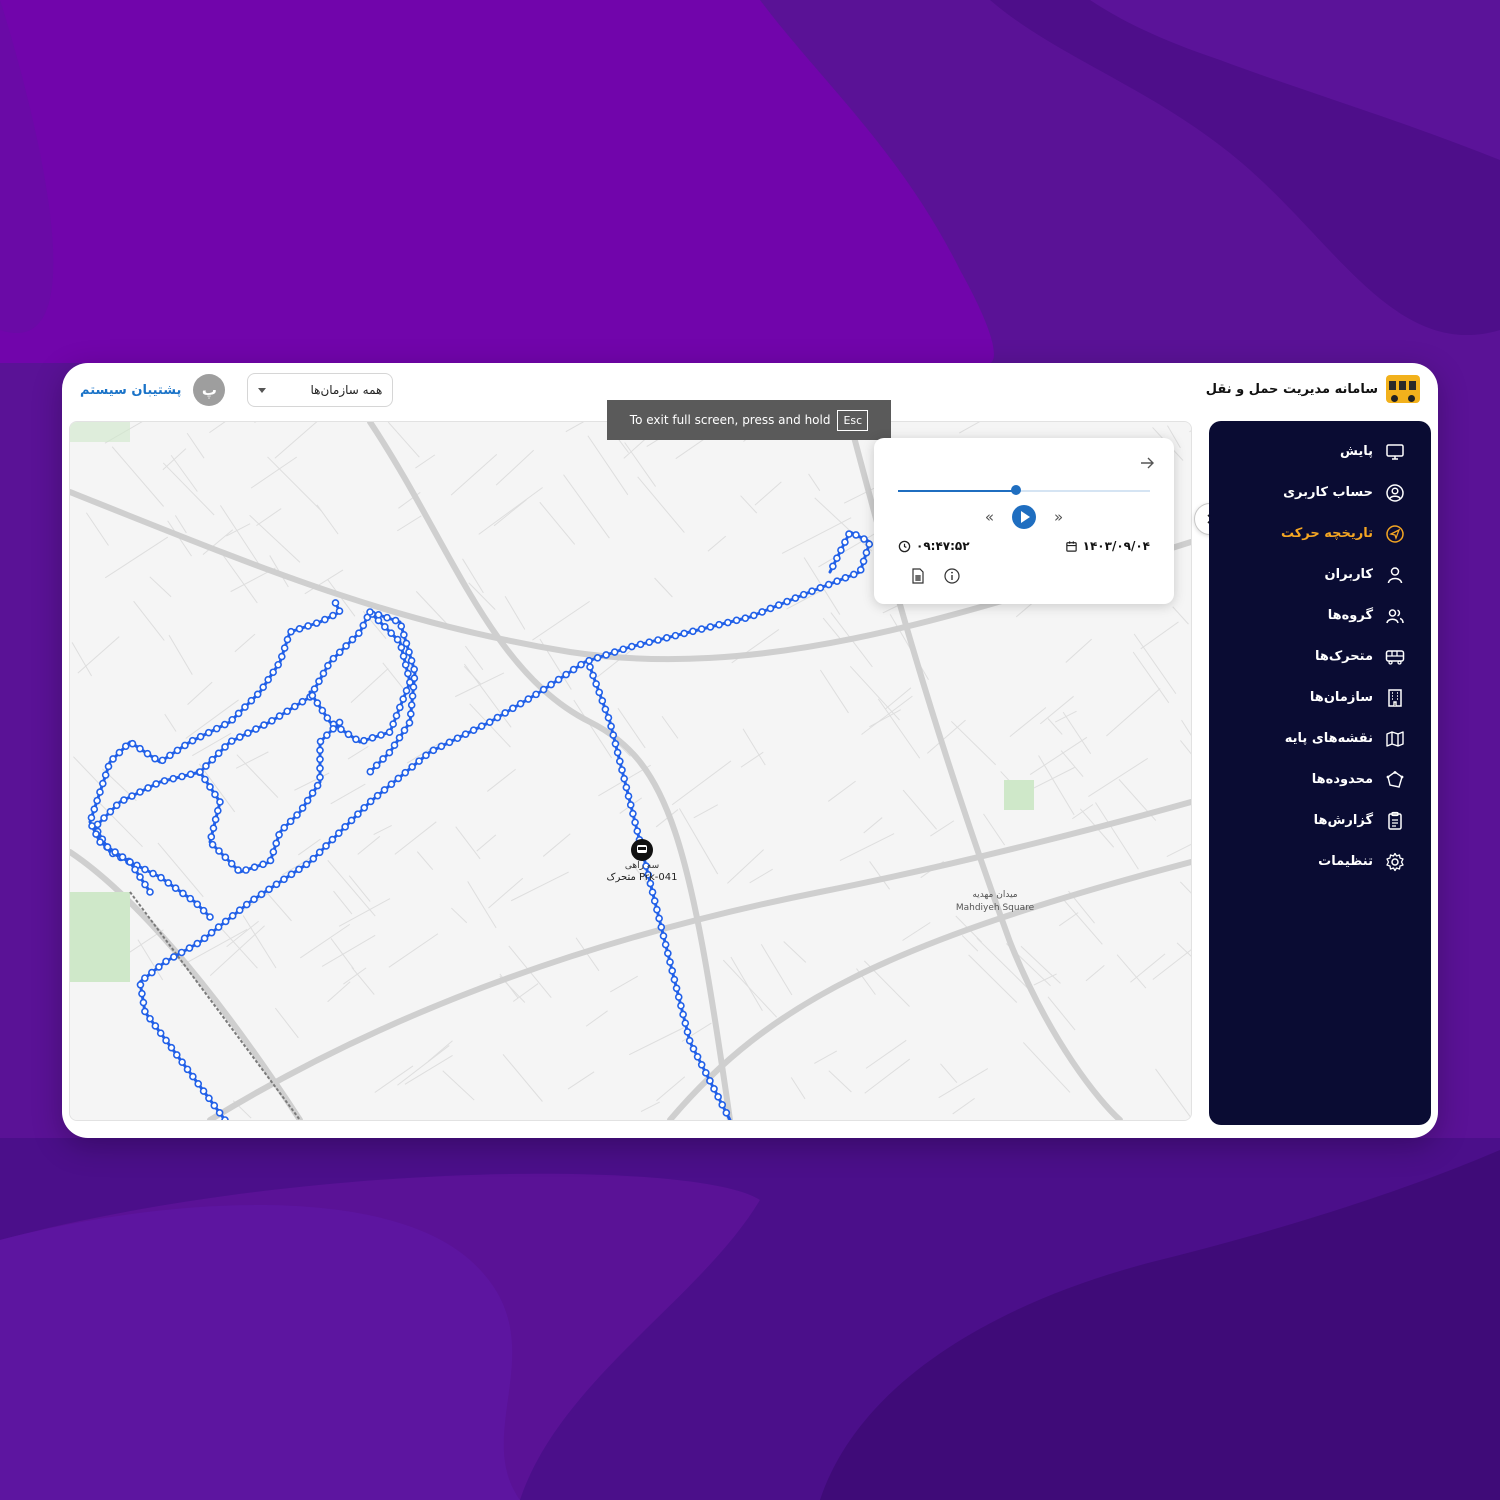 The image size is (1500, 1500). I want to click on playback-slider, so click(1024, 490).